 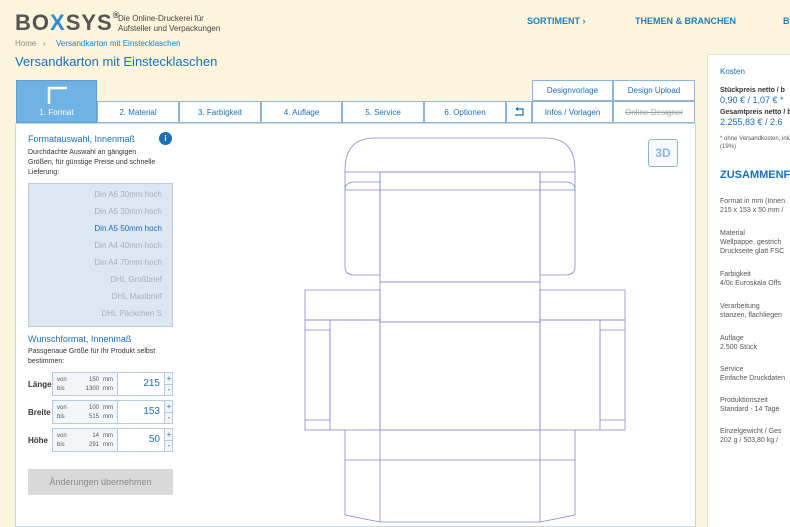 I want to click on price-note-vat: (19%), so click(x=728, y=147).